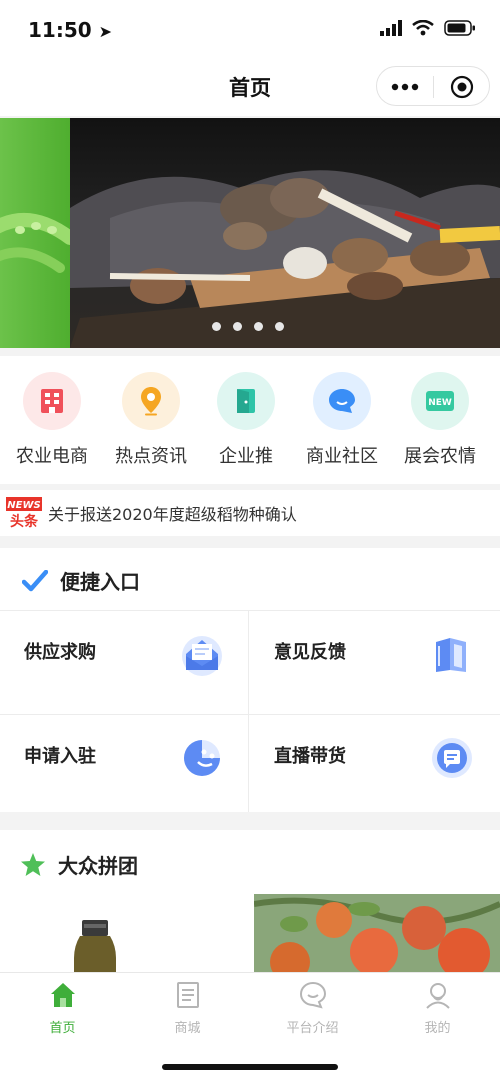  I want to click on product-card-fruit, so click(377, 935).